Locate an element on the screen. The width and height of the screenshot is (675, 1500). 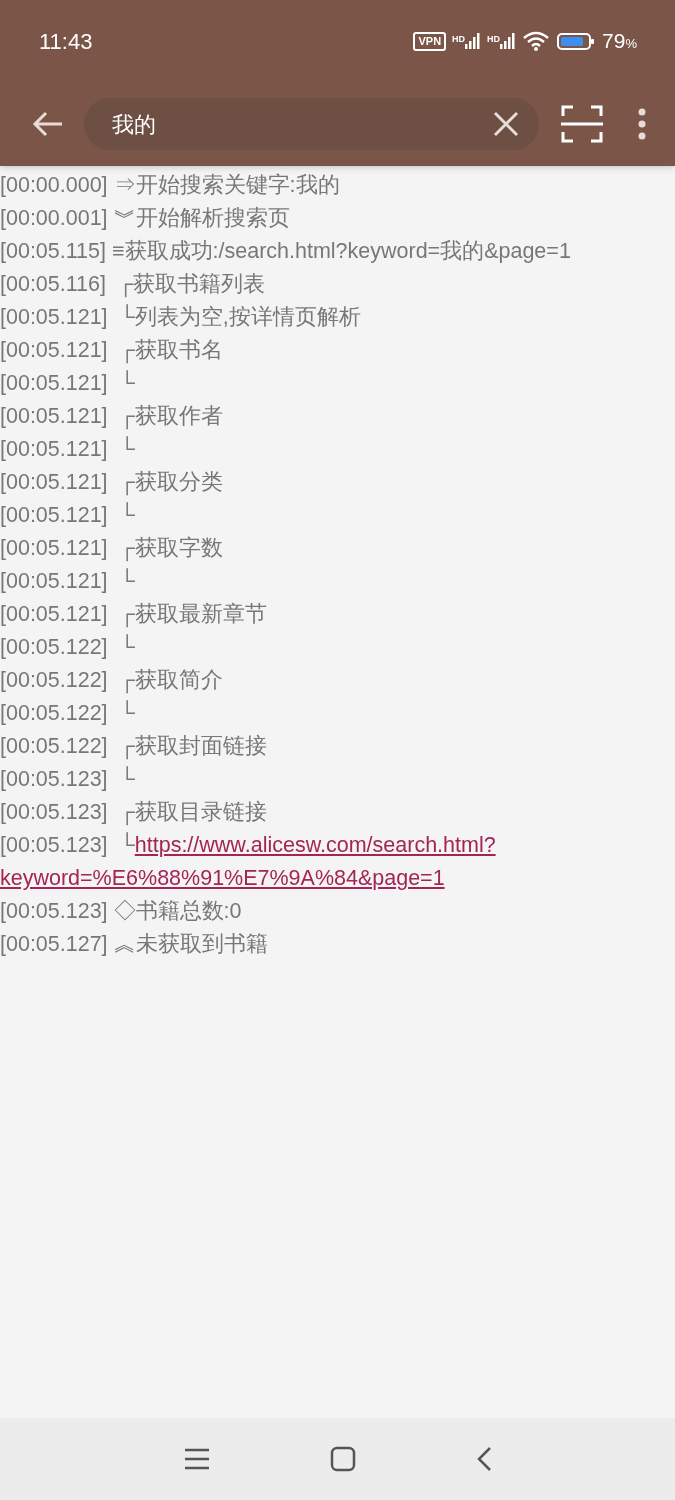
log-line: [00:05.123] ◇书籍总数:0 is located at coordinates (121, 911).